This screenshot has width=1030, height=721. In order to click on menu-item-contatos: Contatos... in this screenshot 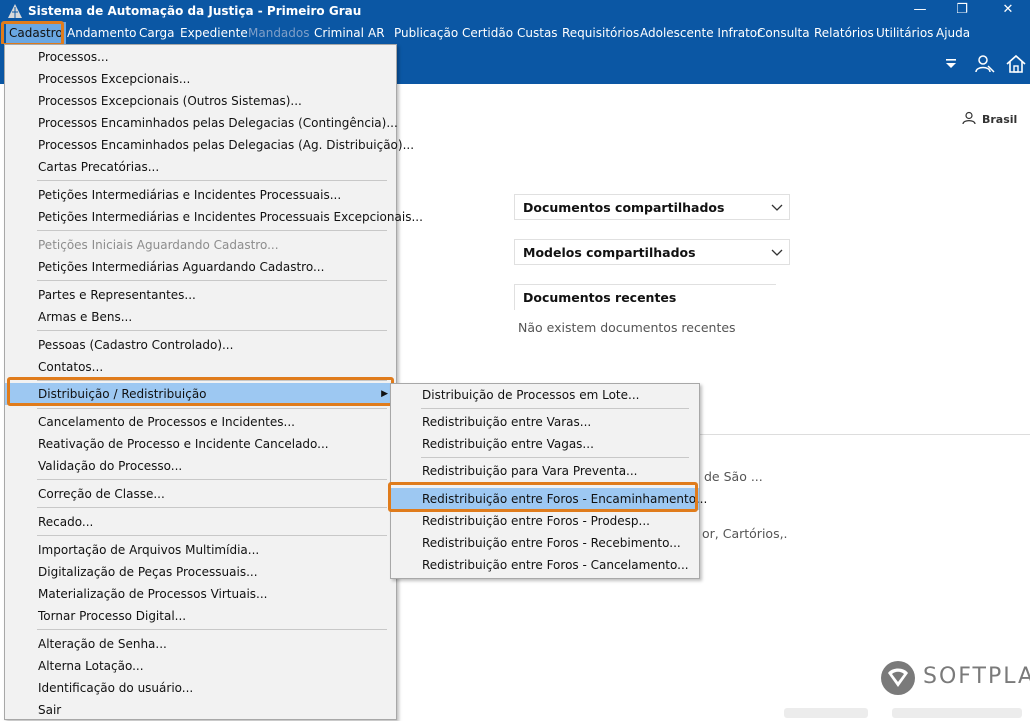, I will do `click(200, 367)`.